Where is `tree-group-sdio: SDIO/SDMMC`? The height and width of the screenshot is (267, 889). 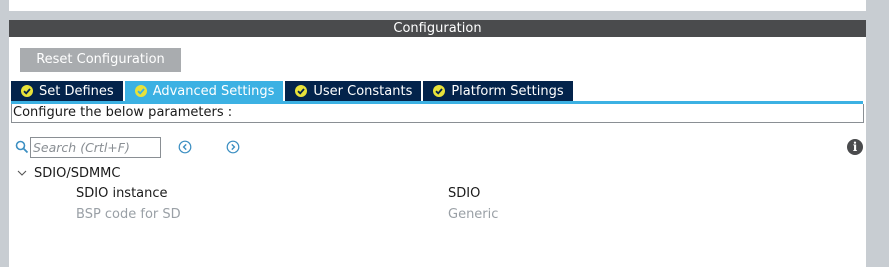 tree-group-sdio: SDIO/SDMMC is located at coordinates (437, 173).